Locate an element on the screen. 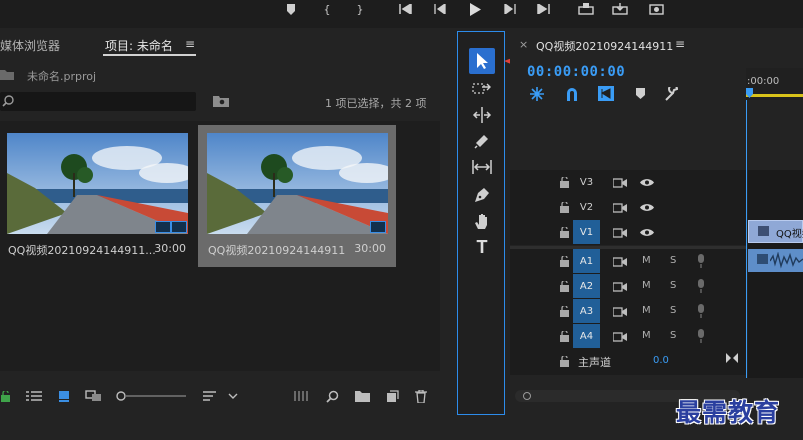 Image resolution: width=803 pixels, height=440 pixels. track-name: V3 is located at coordinates (586, 182).